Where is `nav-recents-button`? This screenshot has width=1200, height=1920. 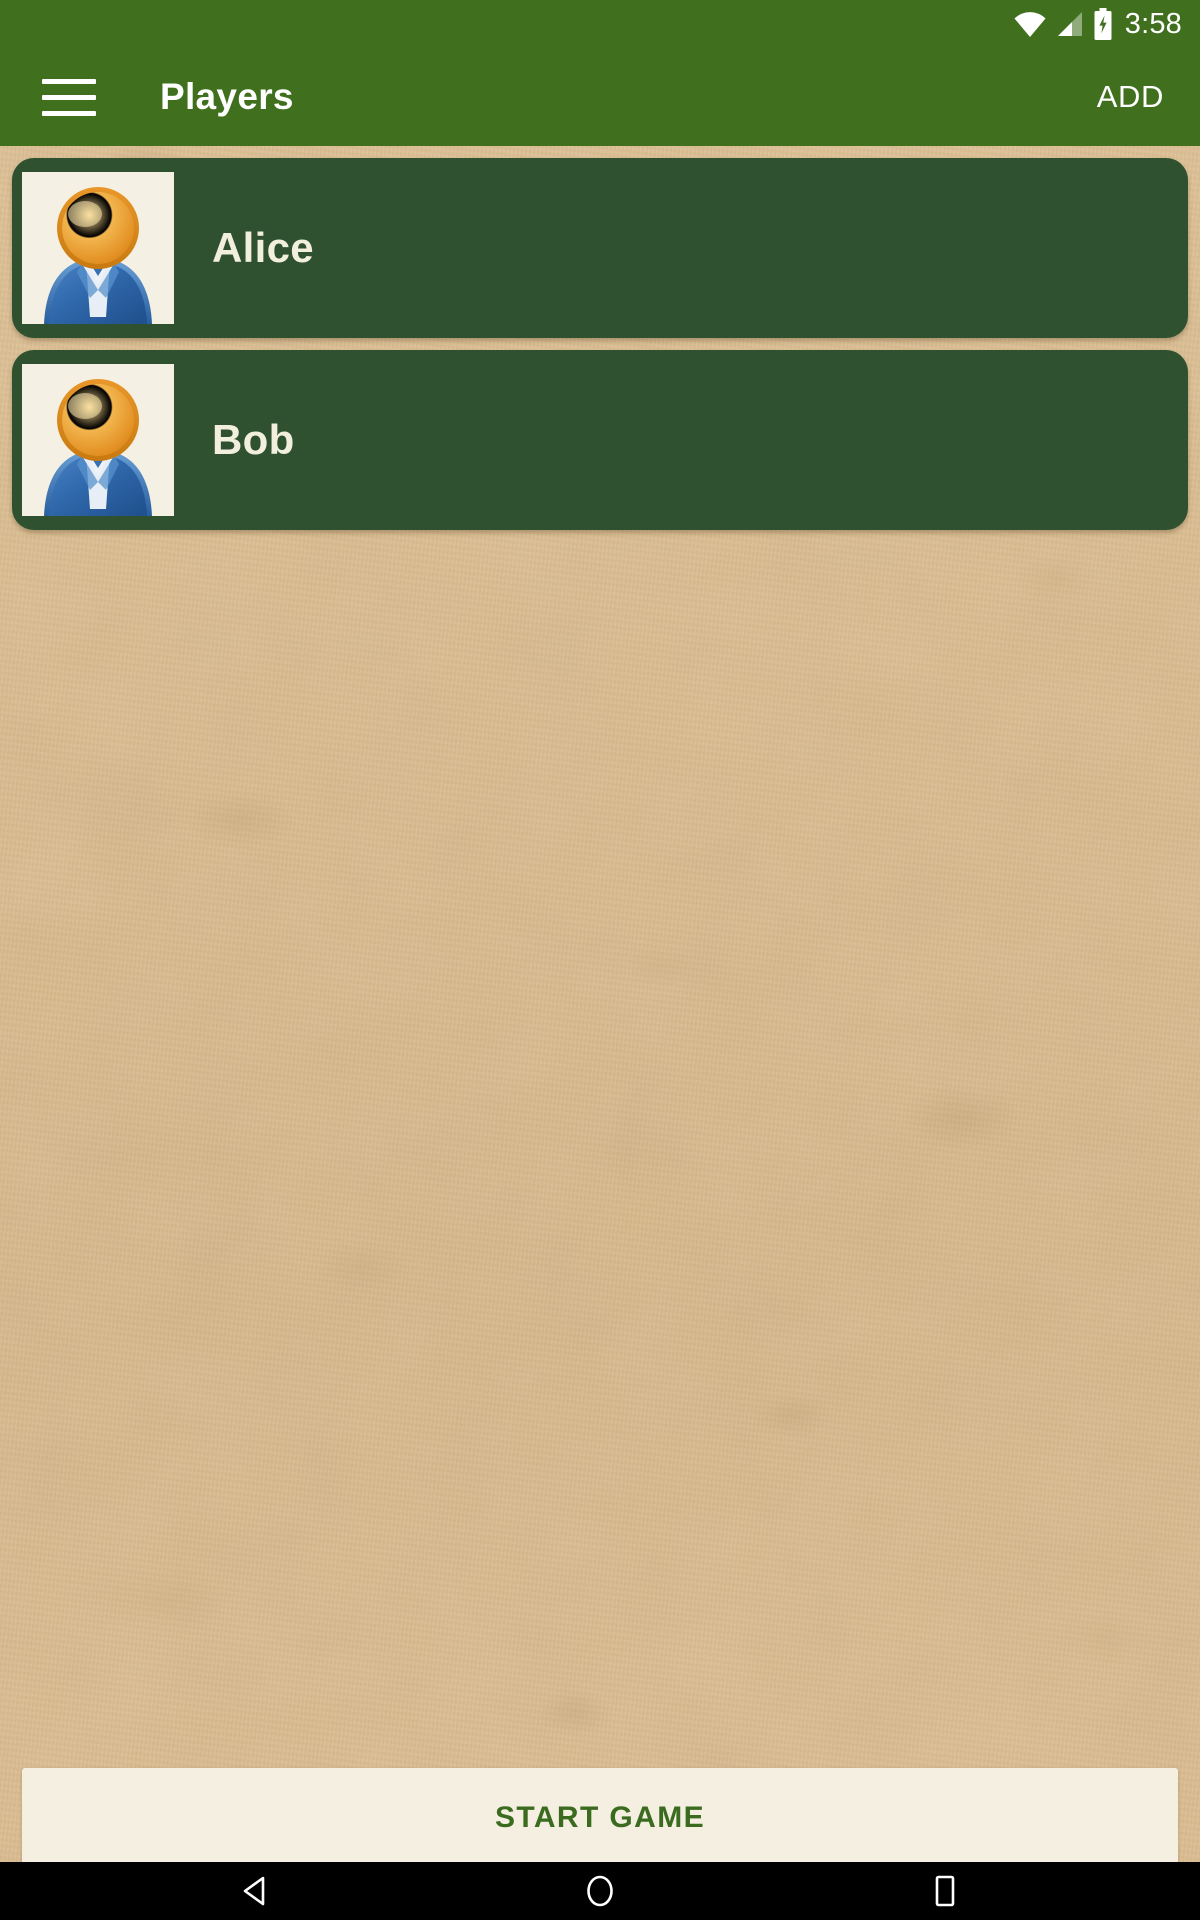
nav-recents-button is located at coordinates (945, 1891).